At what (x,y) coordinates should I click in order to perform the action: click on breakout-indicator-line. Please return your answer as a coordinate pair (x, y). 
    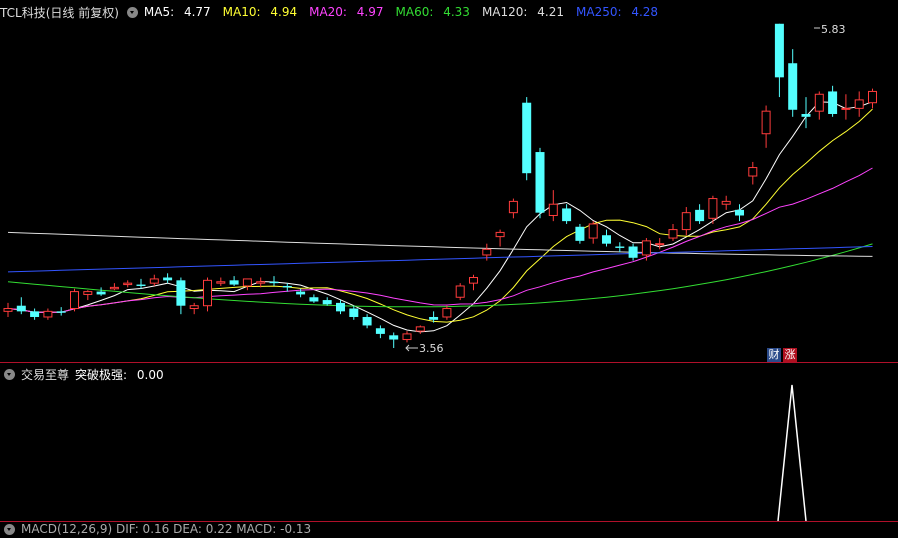
    Looking at the image, I should click on (792, 453).